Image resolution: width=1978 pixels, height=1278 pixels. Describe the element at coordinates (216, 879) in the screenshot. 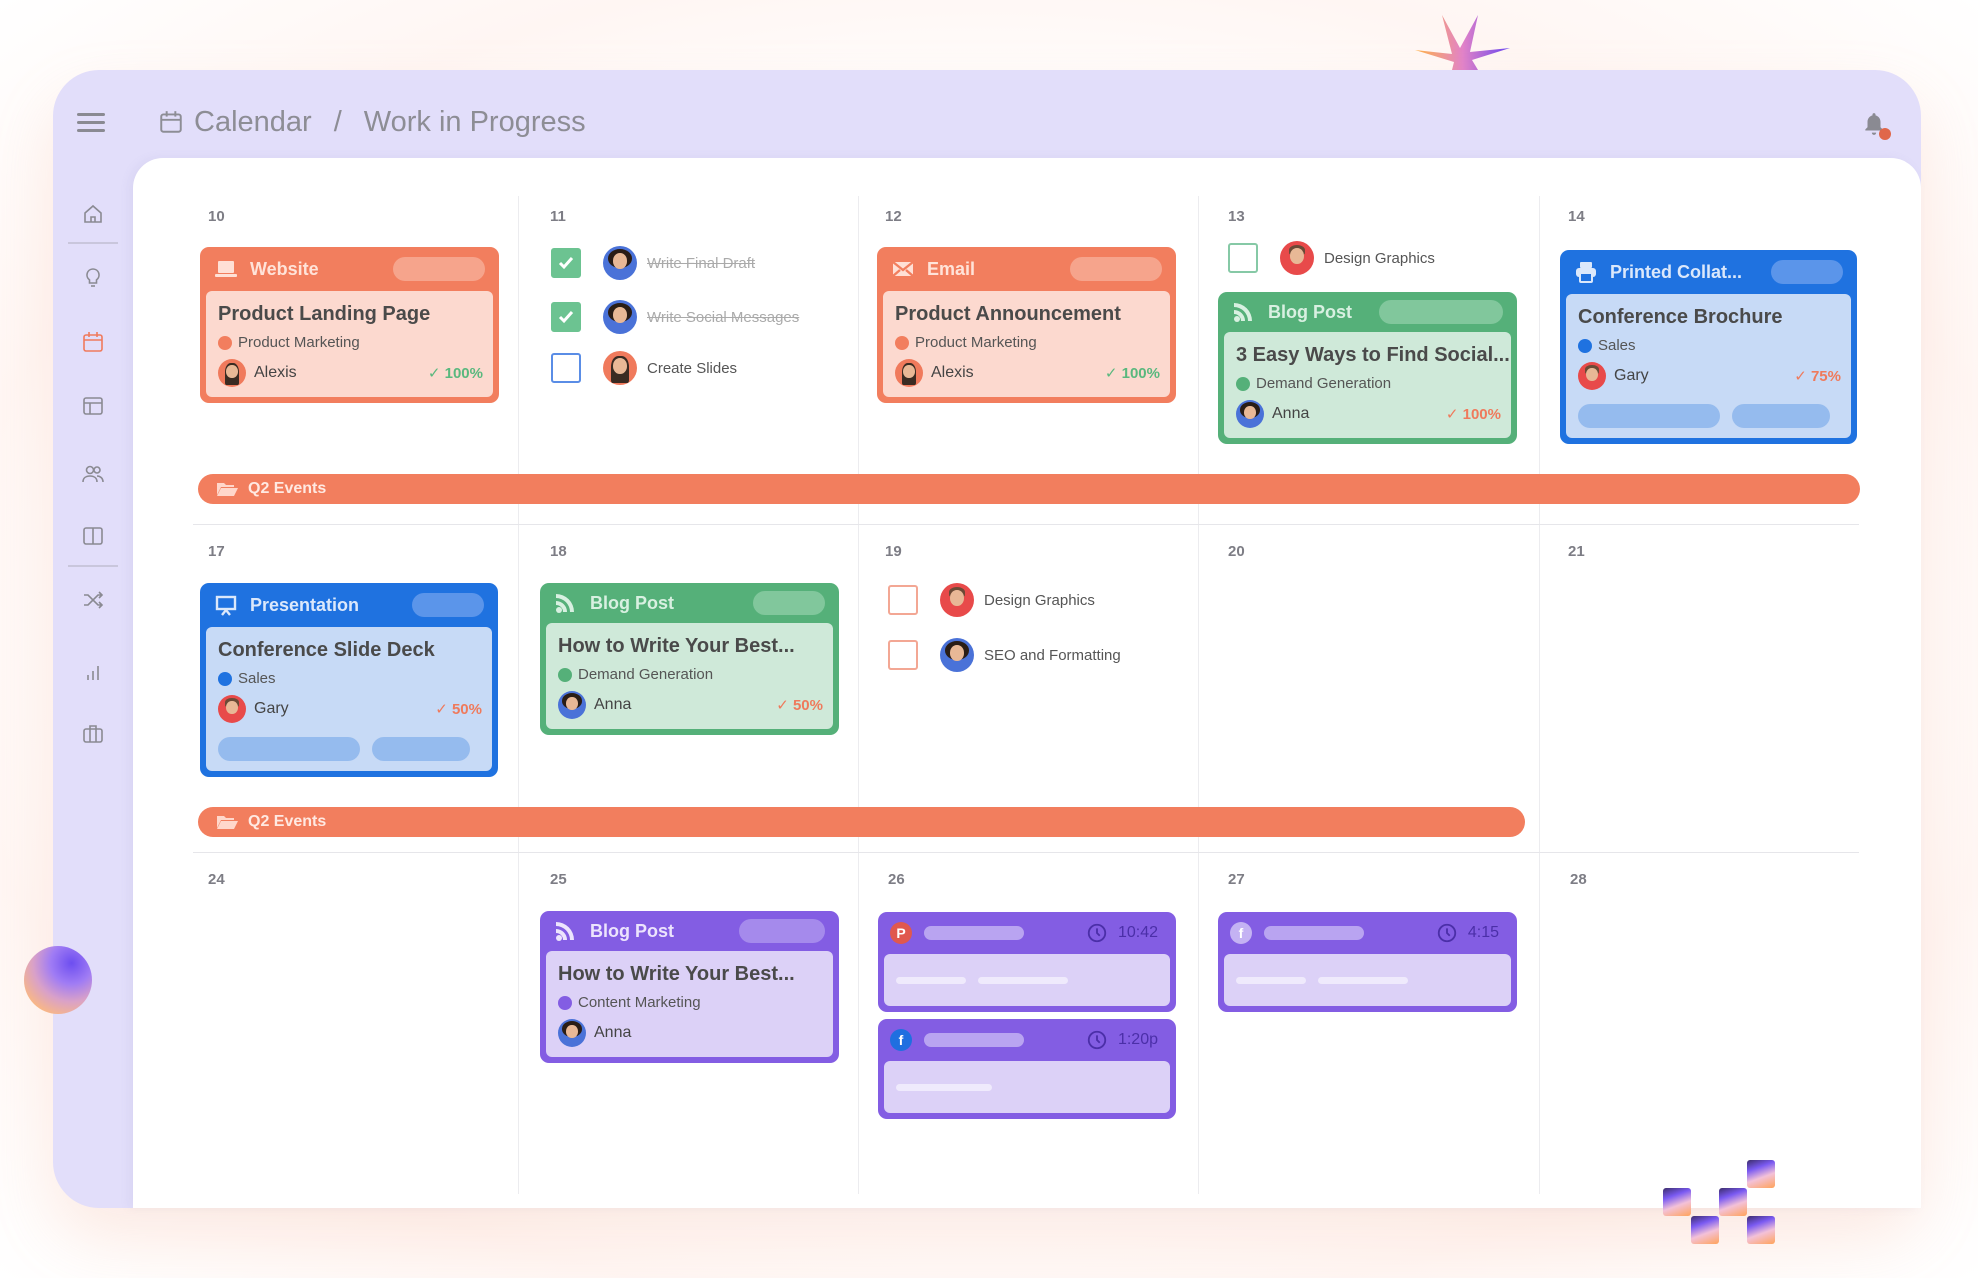

I see `day-number: 24` at that location.